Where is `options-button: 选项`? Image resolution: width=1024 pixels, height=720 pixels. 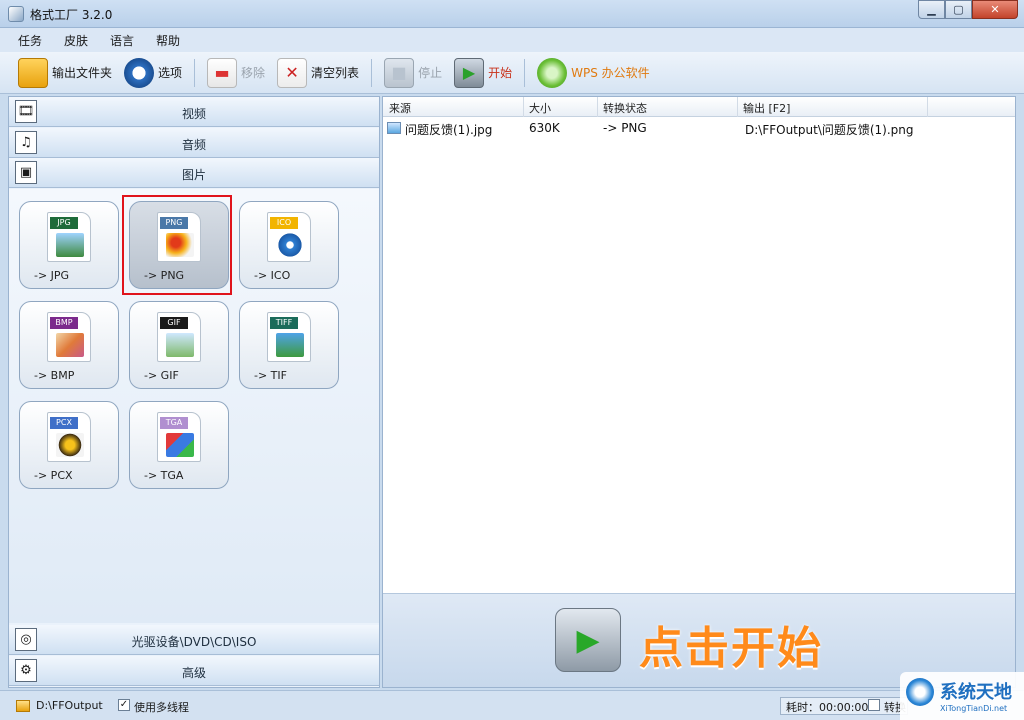
options-button: 选项 is located at coordinates (153, 73).